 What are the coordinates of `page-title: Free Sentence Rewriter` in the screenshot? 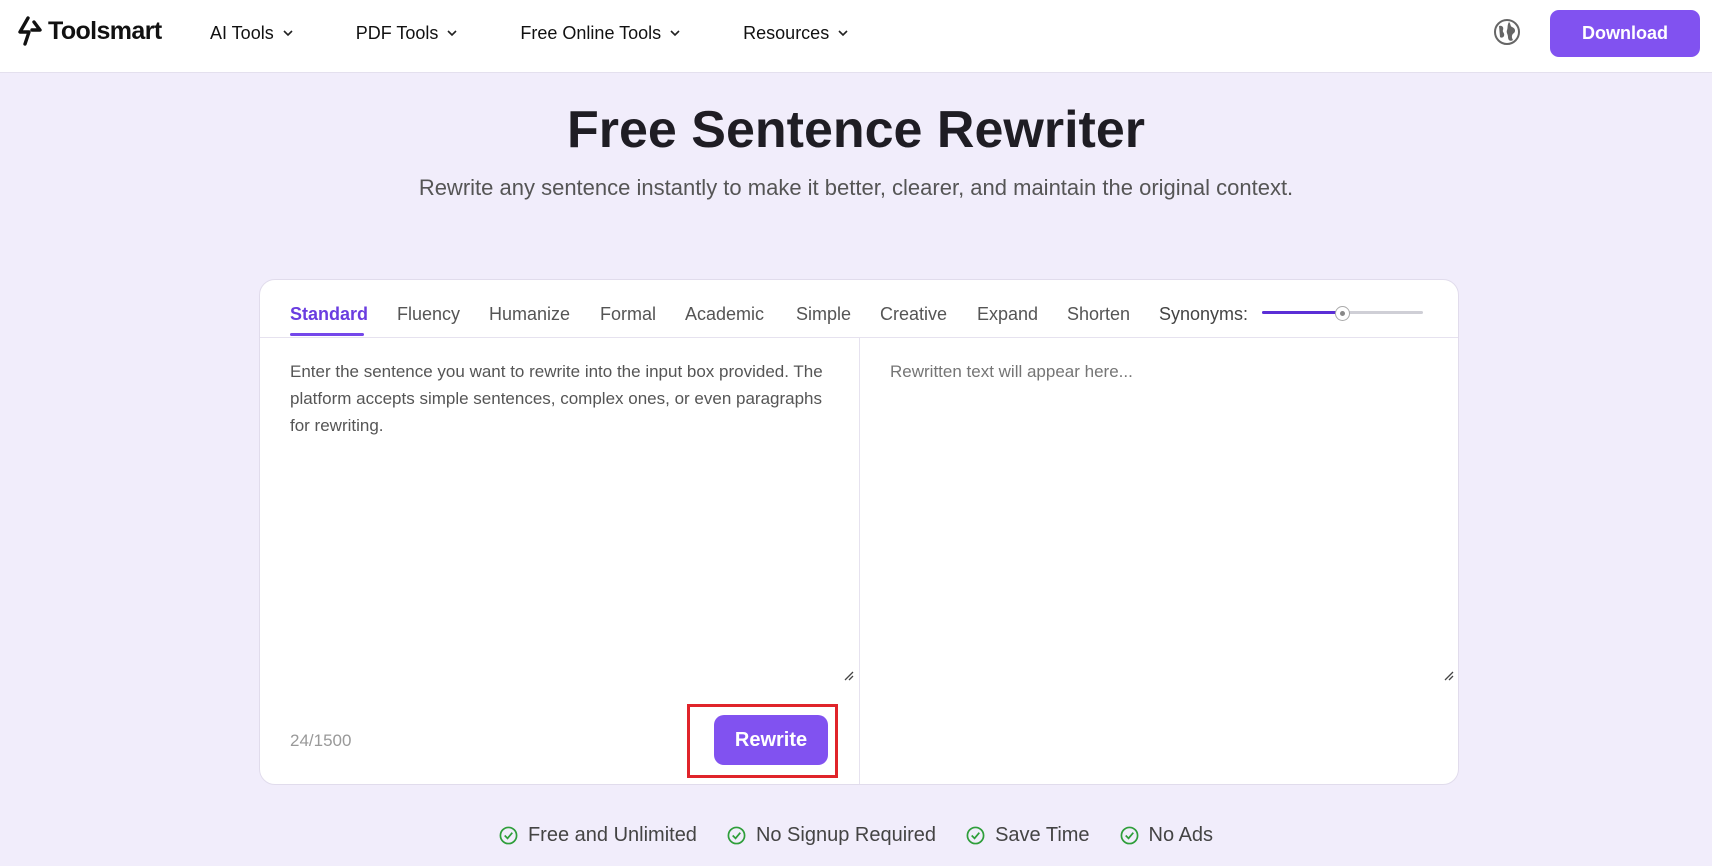 It's located at (856, 130).